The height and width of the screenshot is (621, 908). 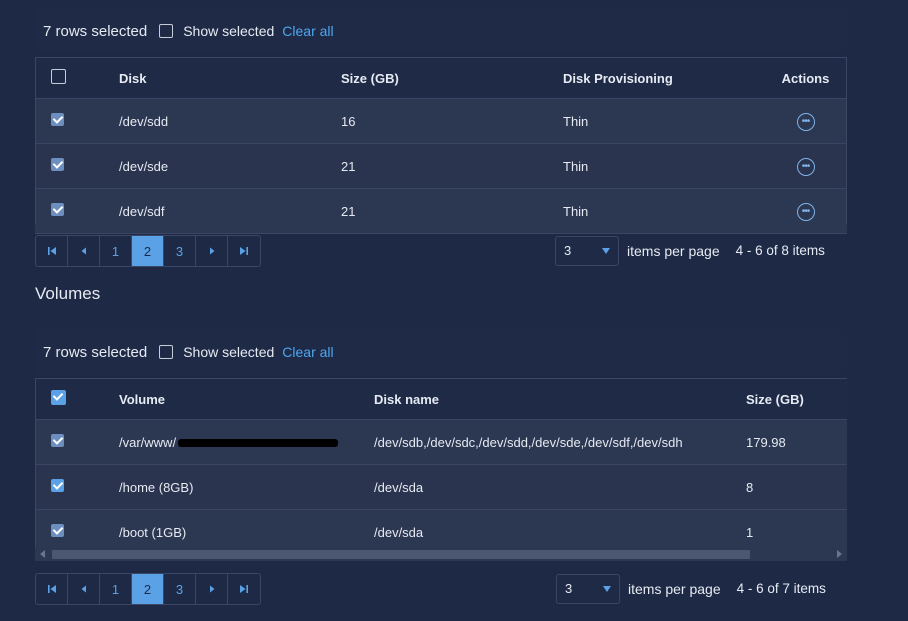 I want to click on table-row: /dev/sdf 21 Thin •••, so click(x=441, y=211).